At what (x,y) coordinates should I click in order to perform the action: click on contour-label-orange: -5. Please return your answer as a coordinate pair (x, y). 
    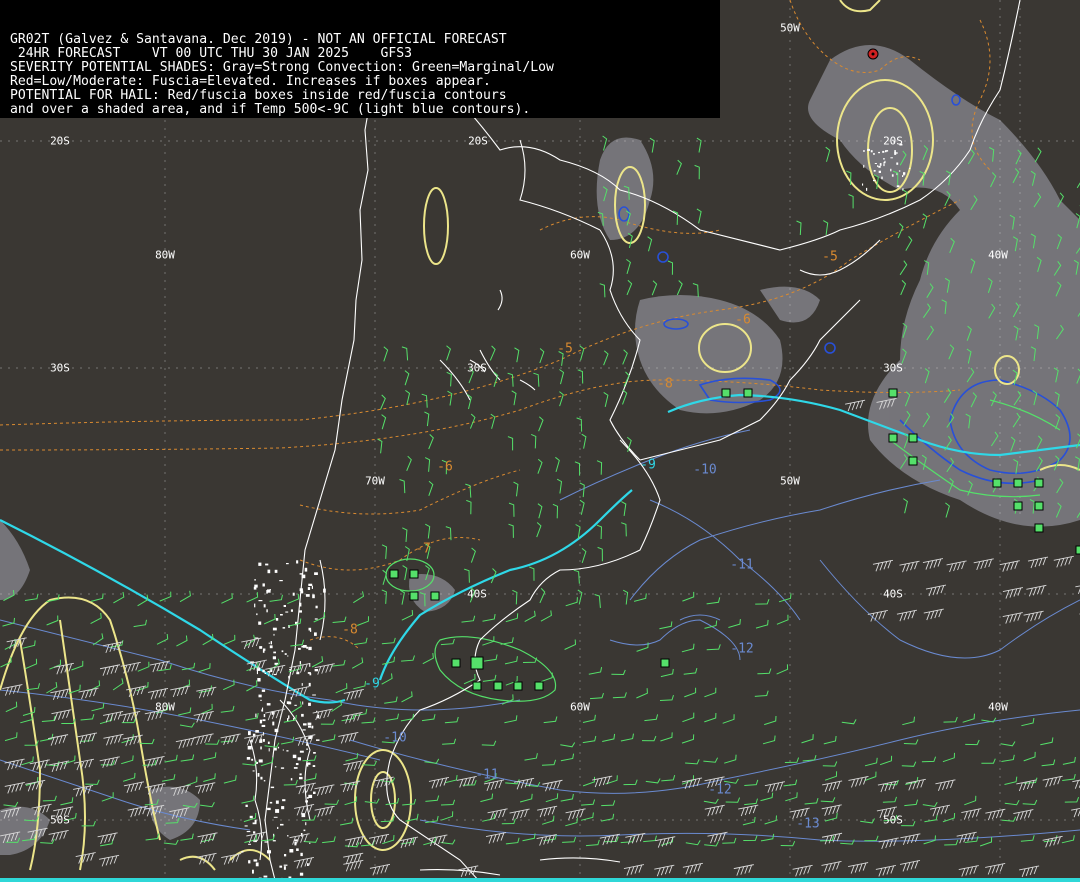
    Looking at the image, I should click on (565, 349).